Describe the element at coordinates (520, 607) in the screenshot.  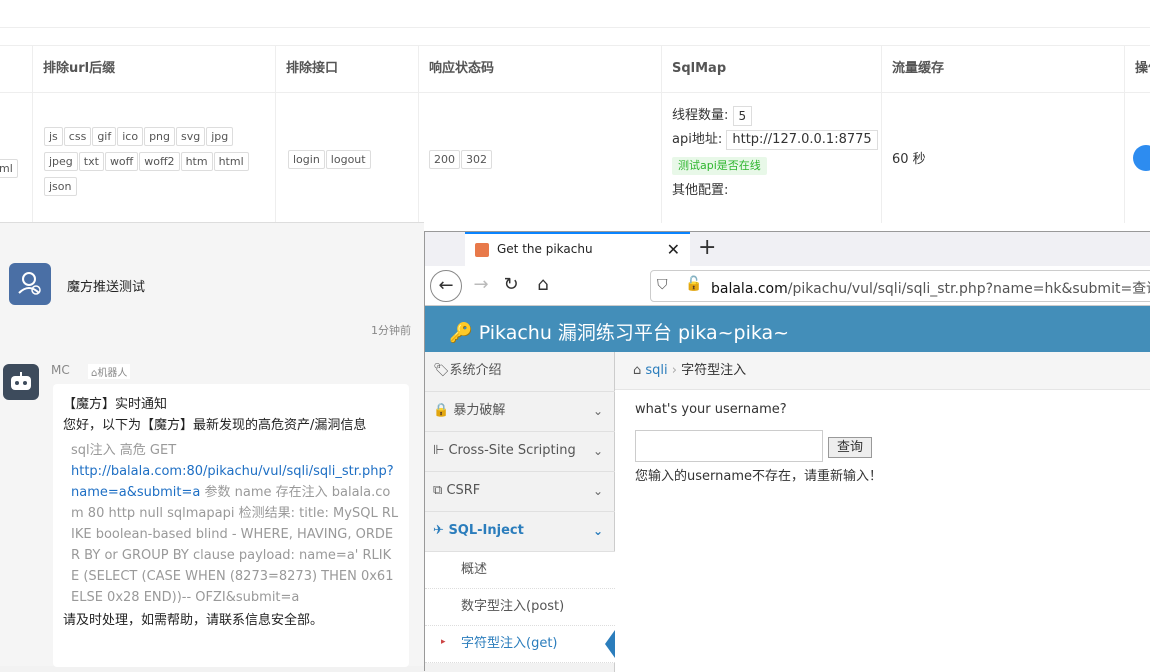
I see `sidebar-sub-numeric: 数字型注入(post)` at that location.